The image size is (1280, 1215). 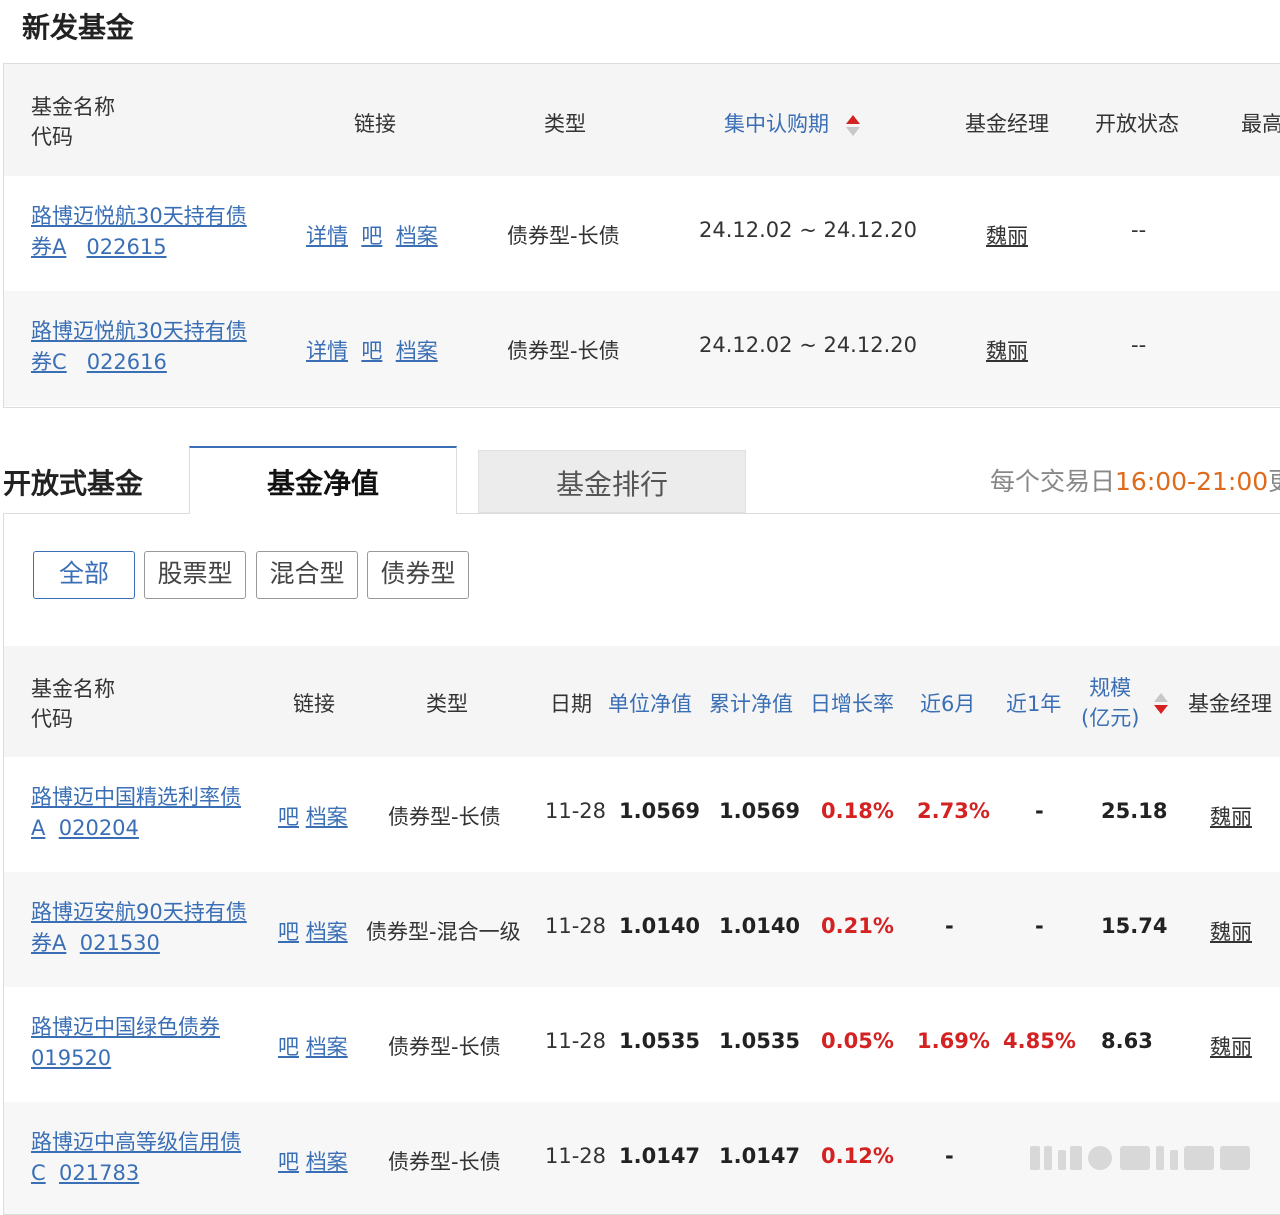 What do you see at coordinates (949, 1156) in the screenshot?
I see `growth-6m: -` at bounding box center [949, 1156].